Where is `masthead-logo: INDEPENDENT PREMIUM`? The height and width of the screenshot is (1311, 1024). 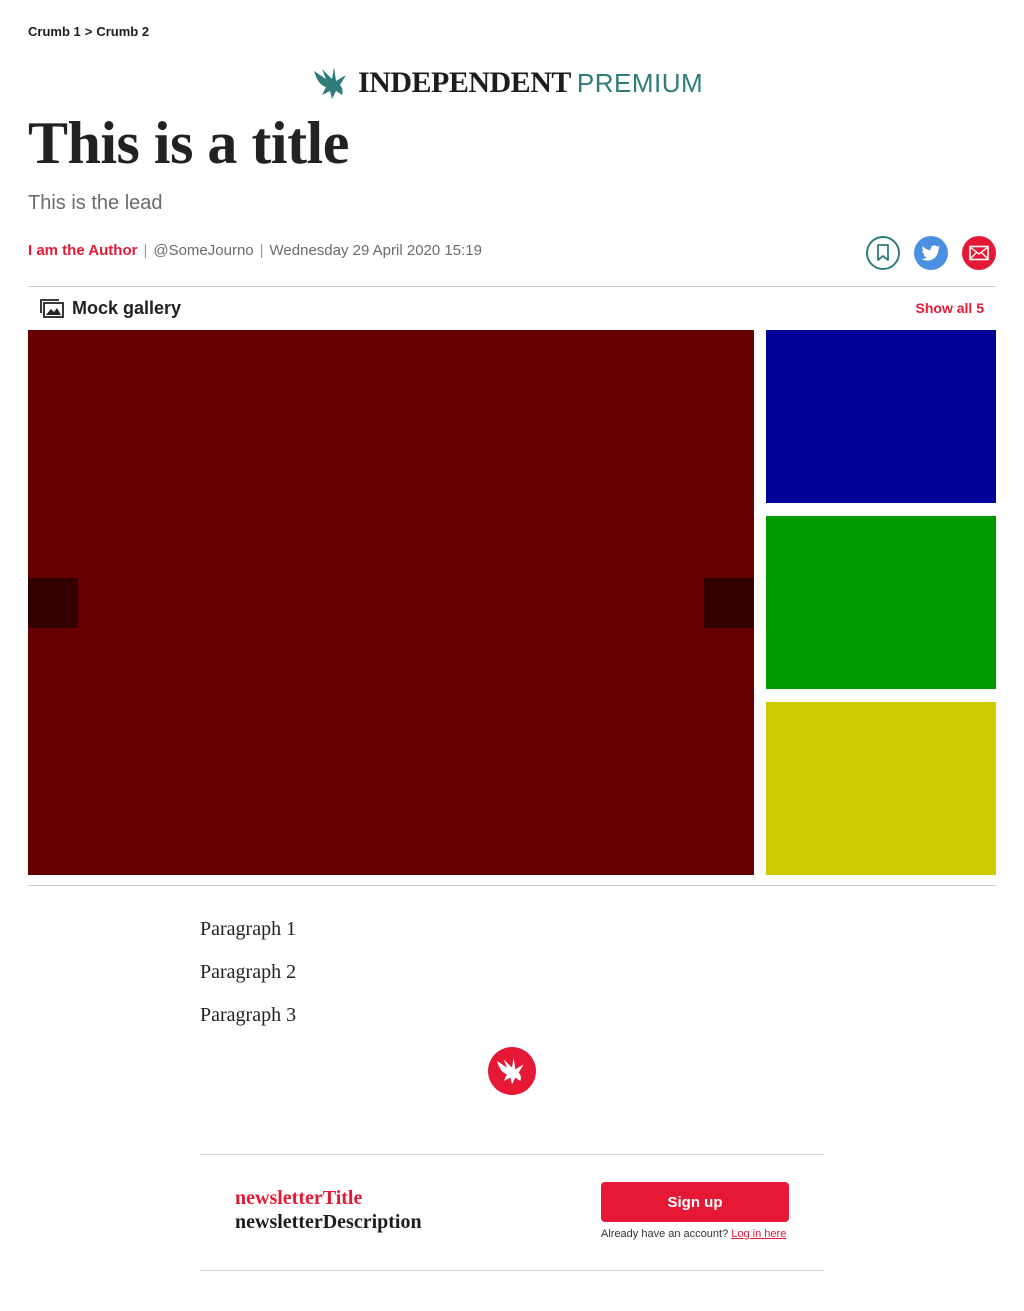 masthead-logo: INDEPENDENT PREMIUM is located at coordinates (512, 83).